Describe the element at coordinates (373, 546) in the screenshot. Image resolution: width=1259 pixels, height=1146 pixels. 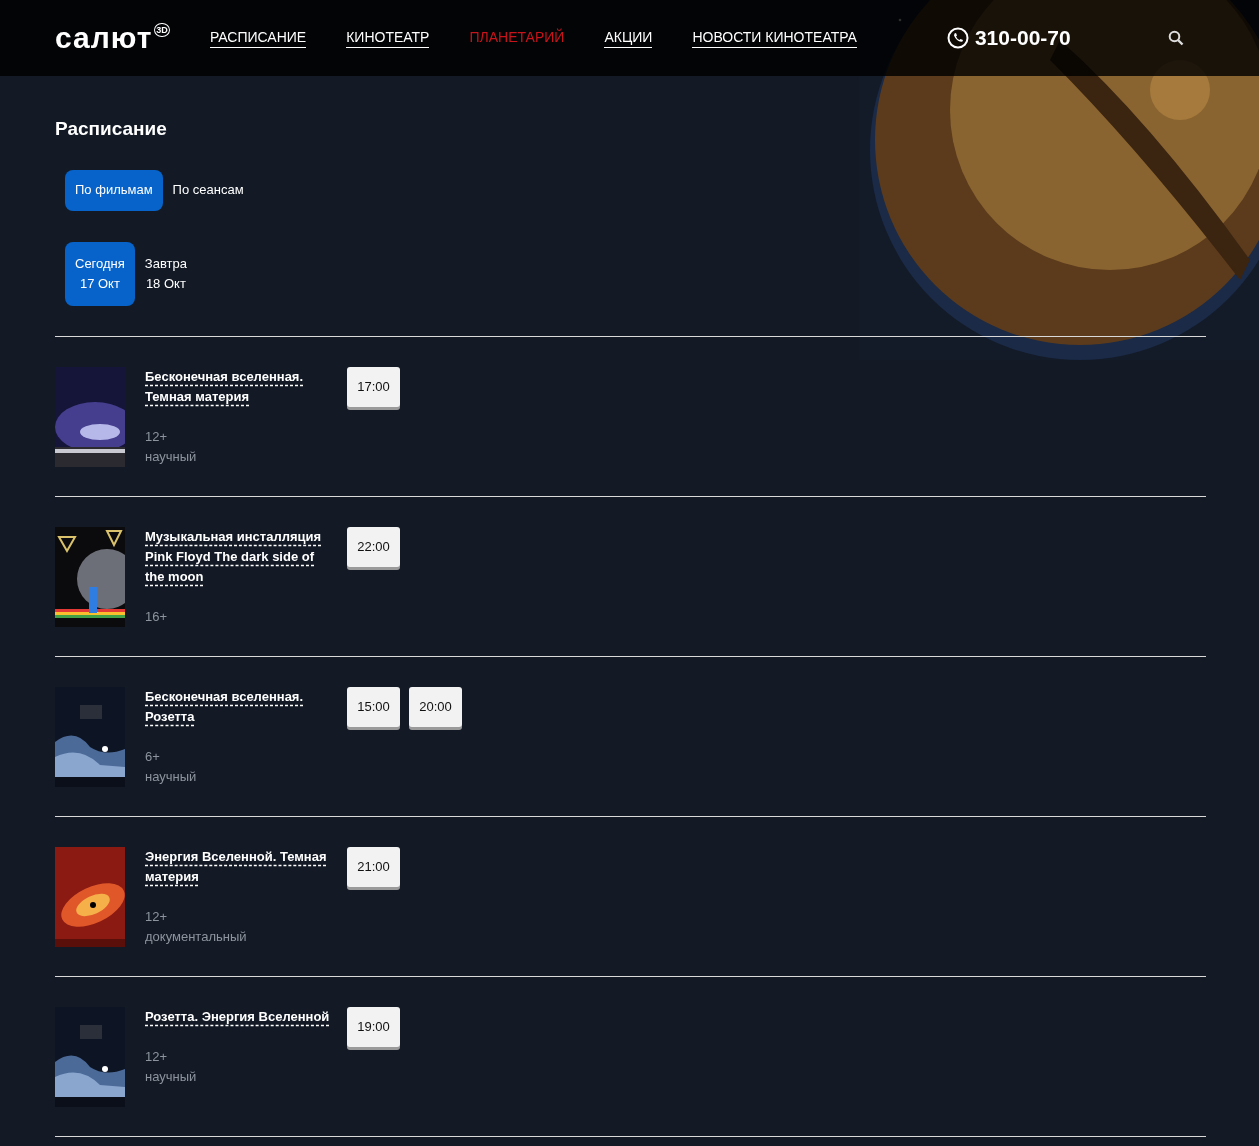
I see `showtime-button: 22:00` at that location.